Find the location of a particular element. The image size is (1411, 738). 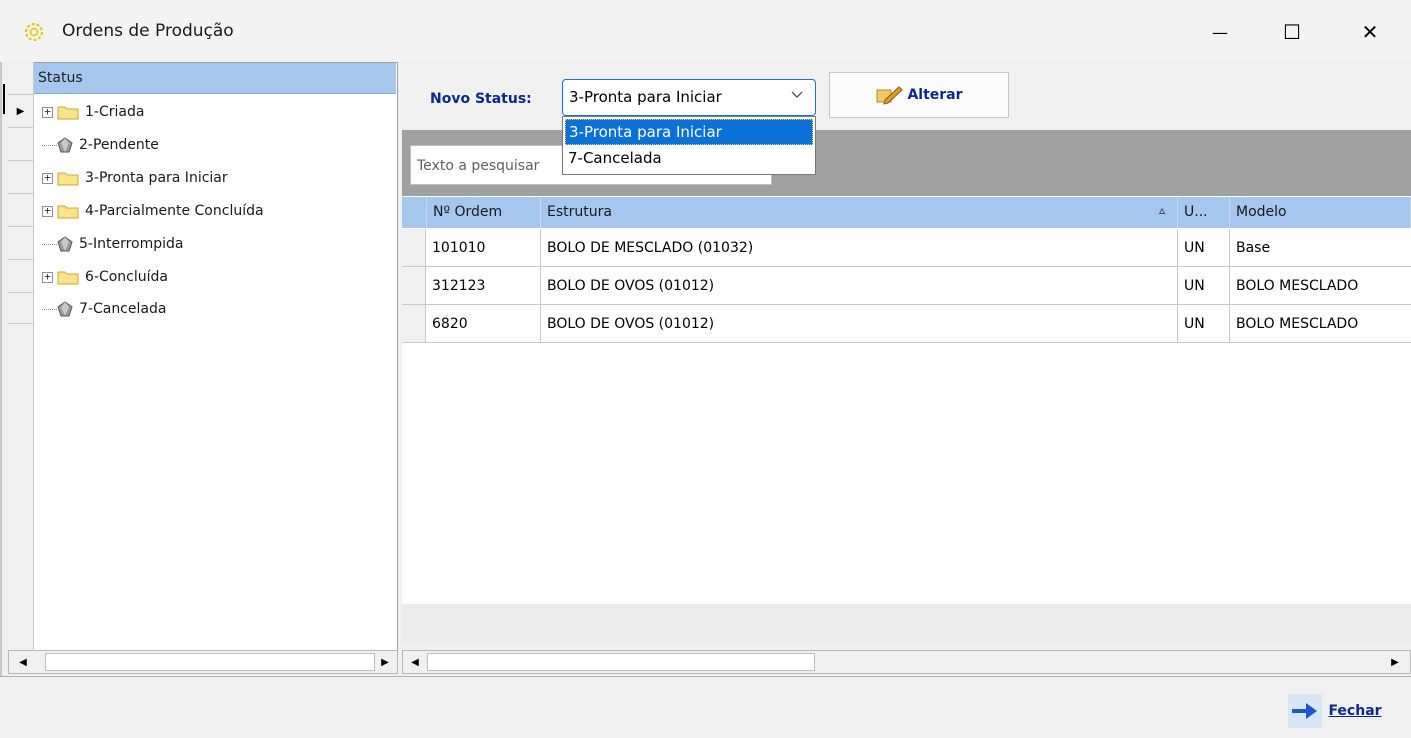

table-row: 6820 BOLO DE OVOS (01012) UN BOLO MESCLADO is located at coordinates (906, 324).